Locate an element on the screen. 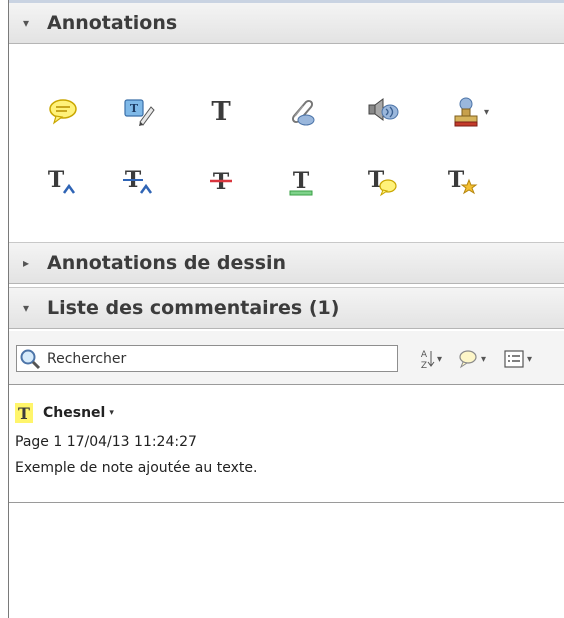 The image size is (564, 618). options-button: ▾ is located at coordinates (517, 359).